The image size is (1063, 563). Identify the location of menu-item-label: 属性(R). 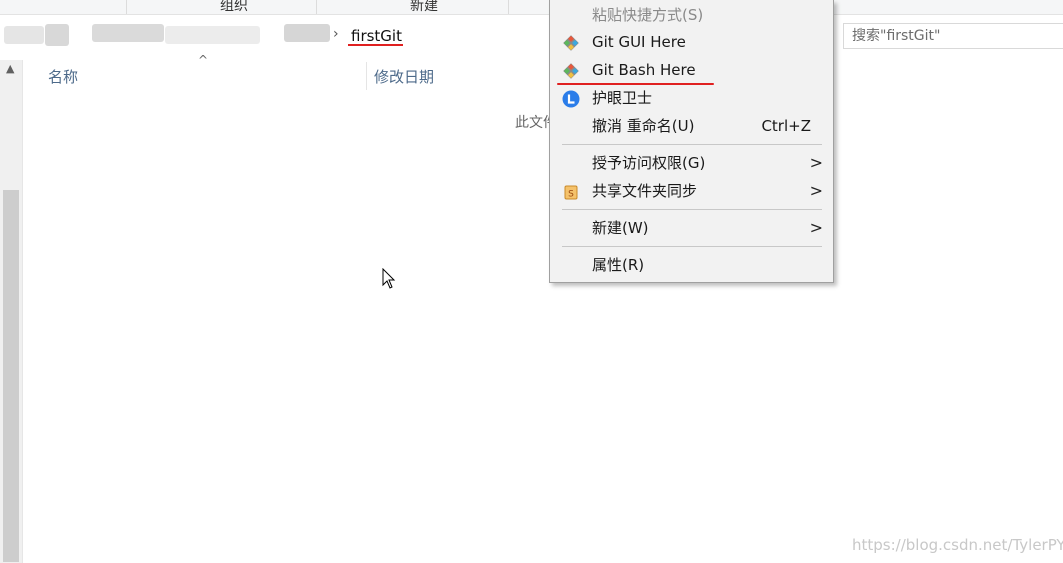
(618, 265).